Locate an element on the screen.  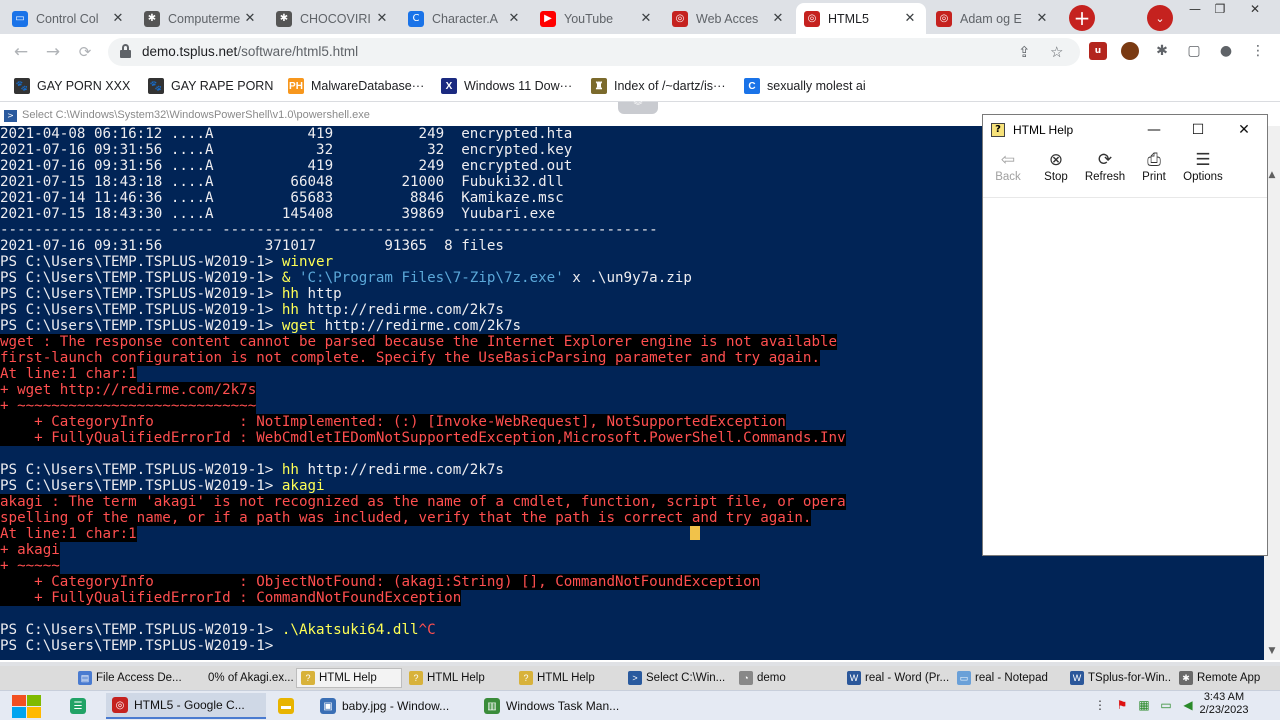
host-taskbar-item: ▬ is located at coordinates (289, 706).